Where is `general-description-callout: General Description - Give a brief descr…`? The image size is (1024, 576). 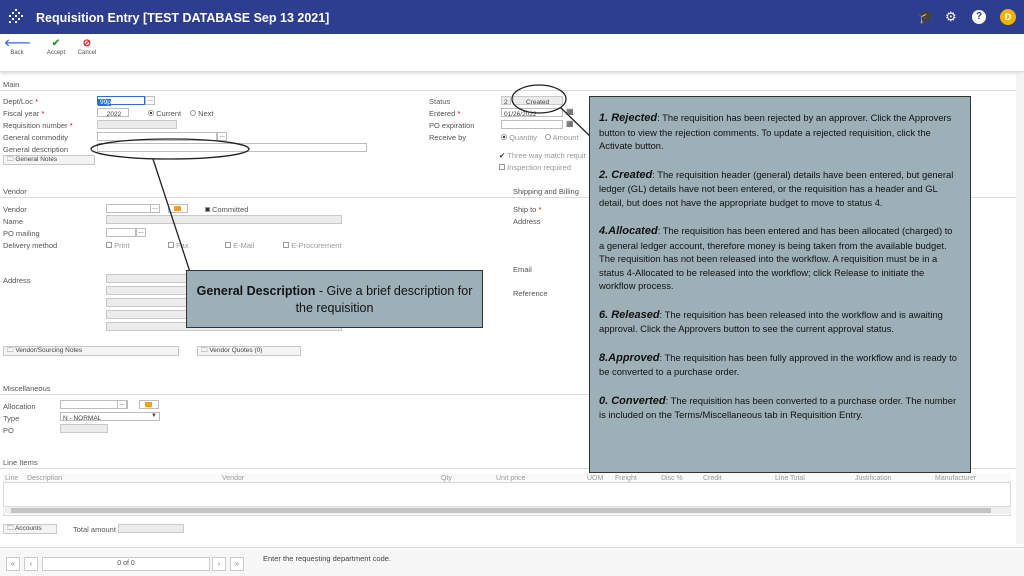
general-description-callout: General Description - Give a brief descr… is located at coordinates (334, 299).